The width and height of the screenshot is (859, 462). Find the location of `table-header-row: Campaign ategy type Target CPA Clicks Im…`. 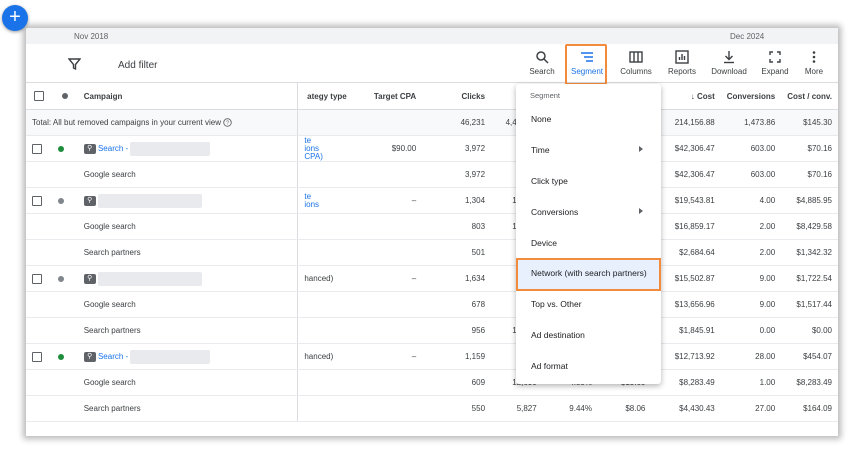

table-header-row: Campaign ategy type Target CPA Clicks Im… is located at coordinates (432, 96).